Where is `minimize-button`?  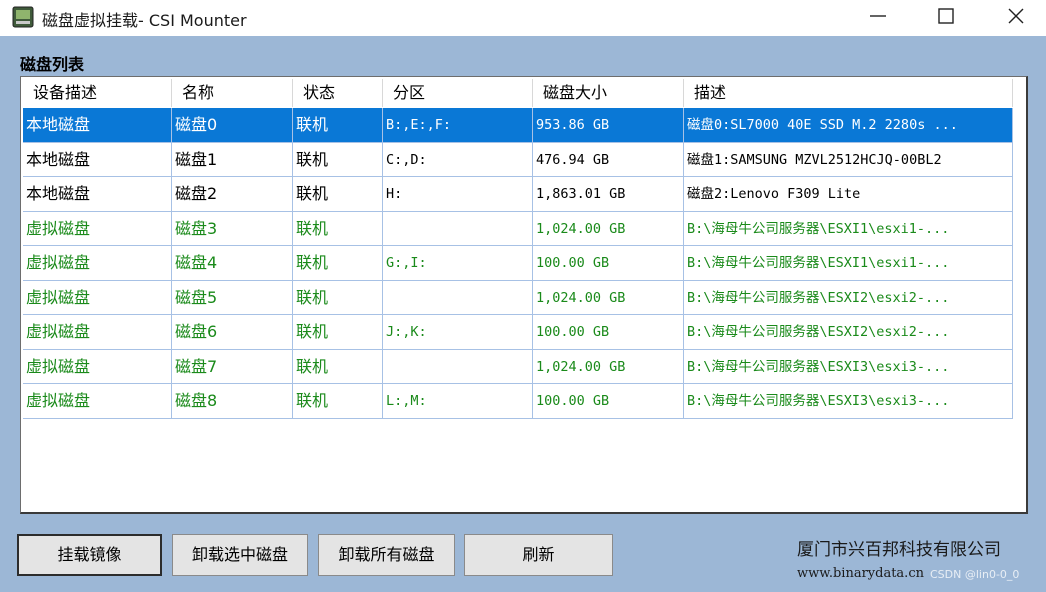
minimize-button is located at coordinates (878, 16).